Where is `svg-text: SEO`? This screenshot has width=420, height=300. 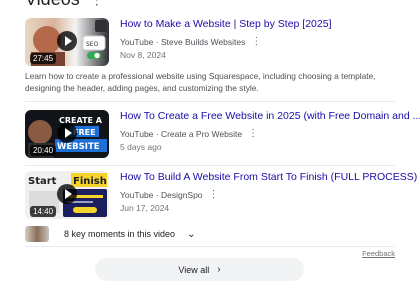
svg-text: SEO is located at coordinates (92, 44).